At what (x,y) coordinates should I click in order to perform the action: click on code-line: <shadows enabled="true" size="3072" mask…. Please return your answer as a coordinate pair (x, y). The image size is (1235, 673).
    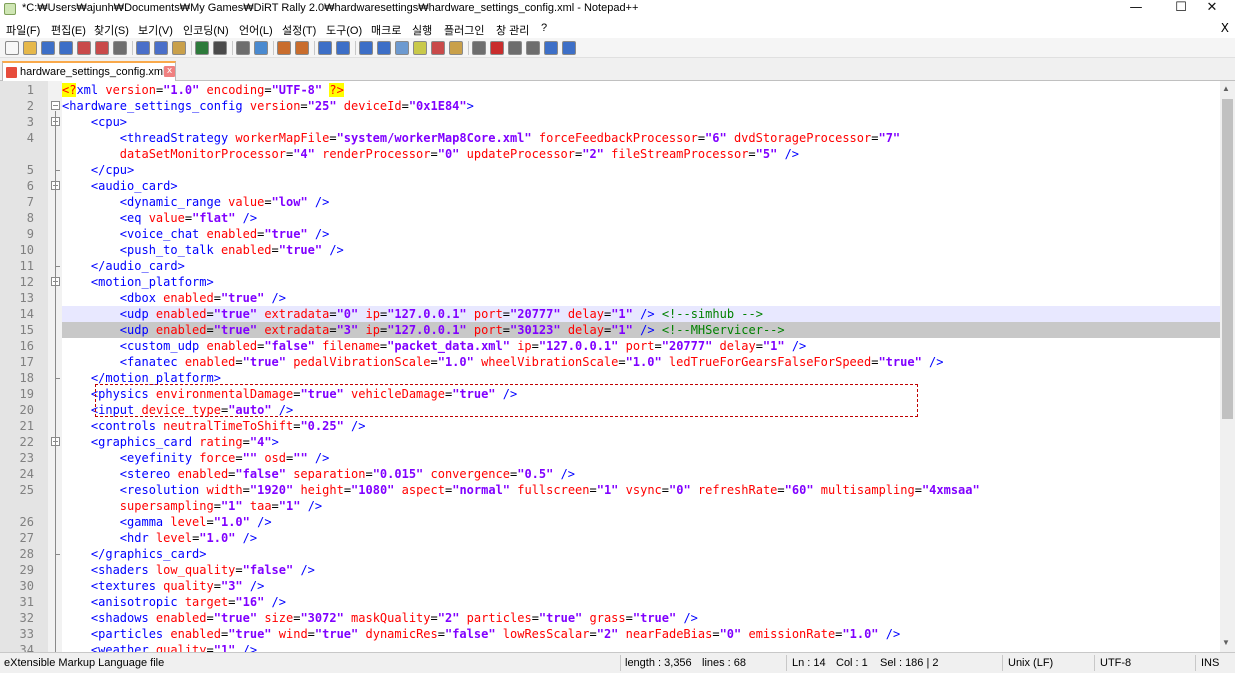
    Looking at the image, I should click on (641, 618).